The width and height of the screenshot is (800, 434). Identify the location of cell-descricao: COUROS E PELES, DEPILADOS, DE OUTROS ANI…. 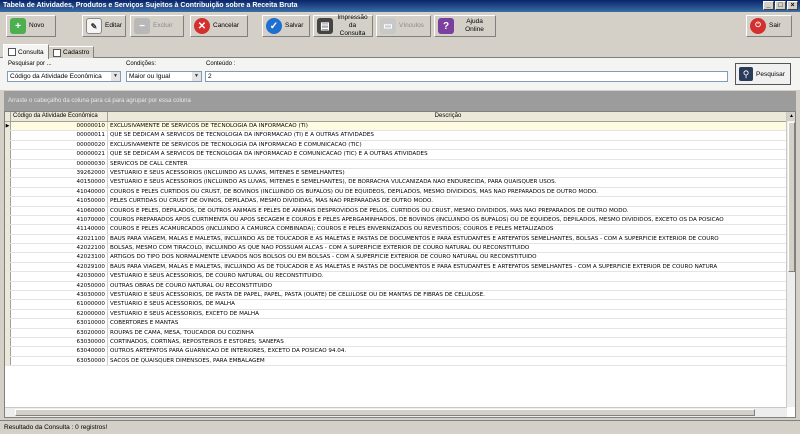
(447, 211).